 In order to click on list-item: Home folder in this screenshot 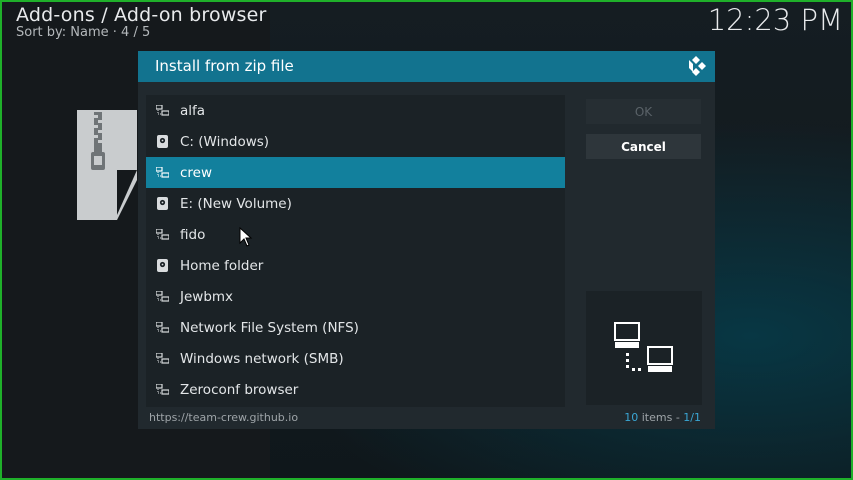, I will do `click(355, 265)`.